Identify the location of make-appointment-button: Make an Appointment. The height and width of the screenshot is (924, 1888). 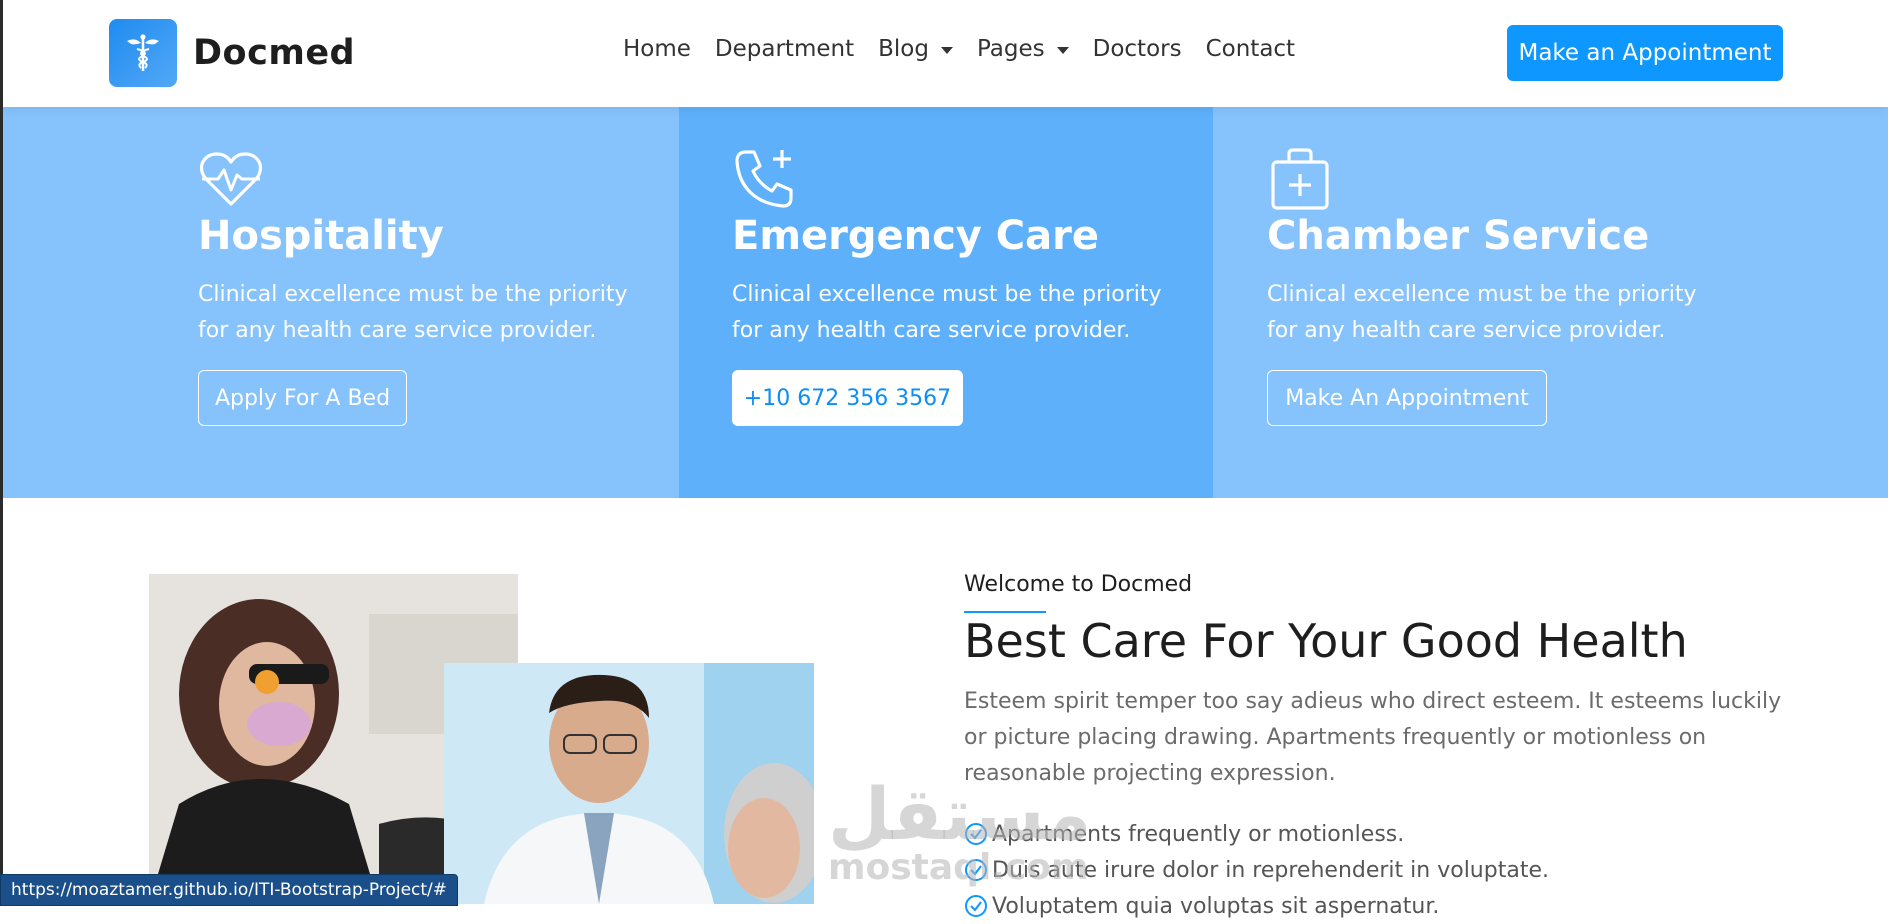
(1645, 53).